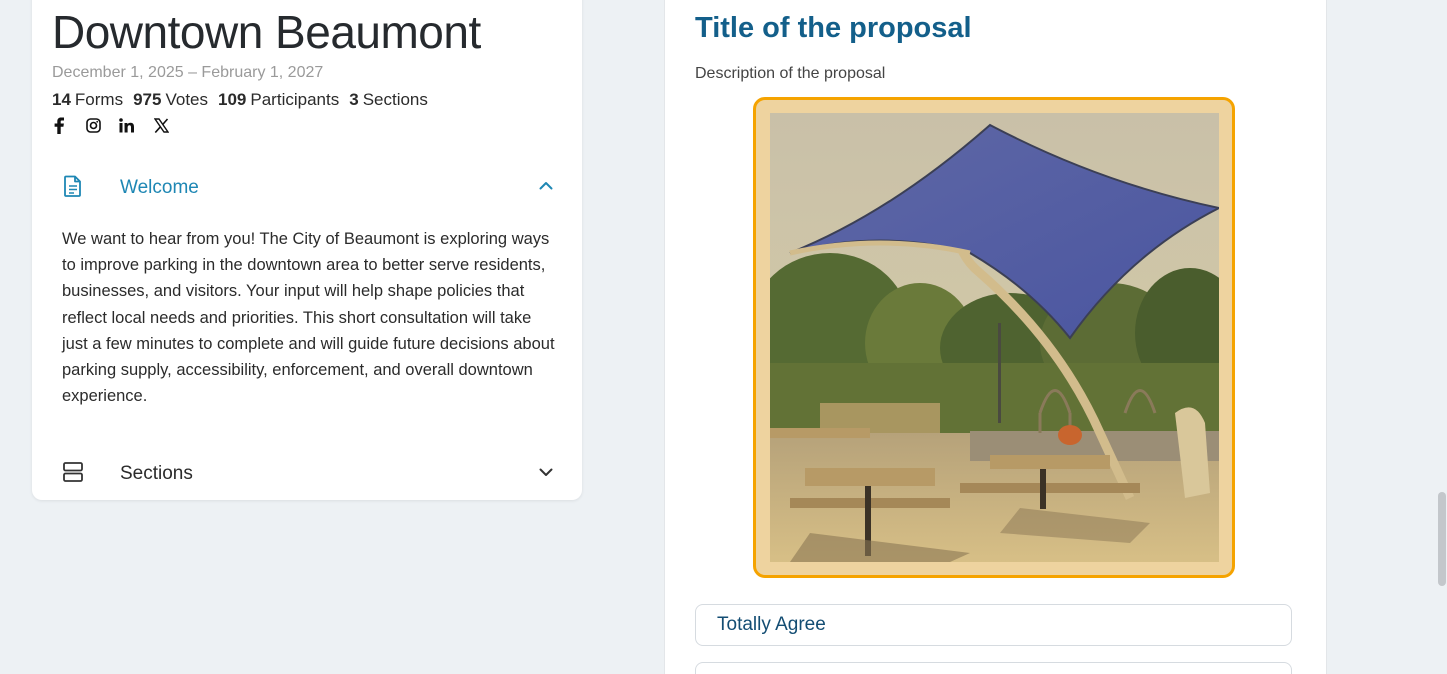  I want to click on stat-sections: 3 Sections, so click(388, 99).